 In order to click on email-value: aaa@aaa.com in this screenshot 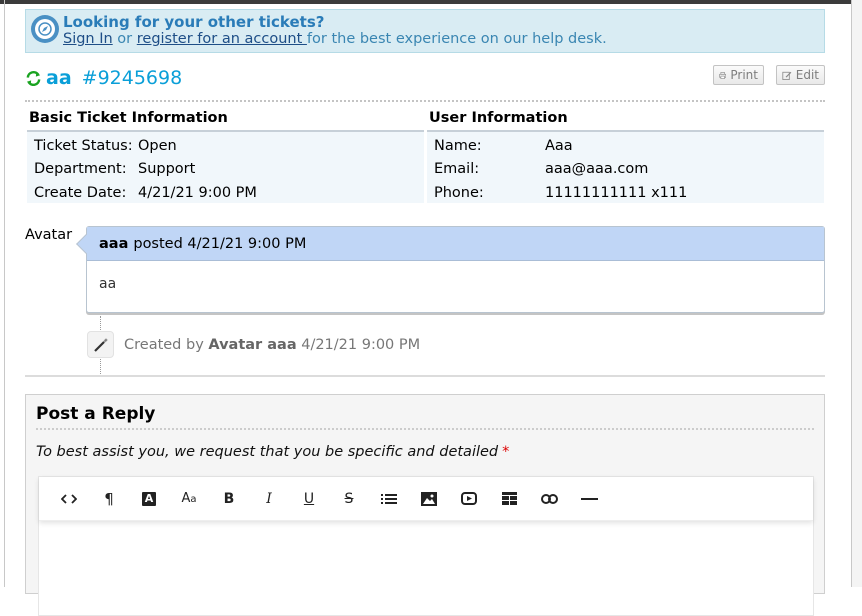, I will do `click(597, 169)`.